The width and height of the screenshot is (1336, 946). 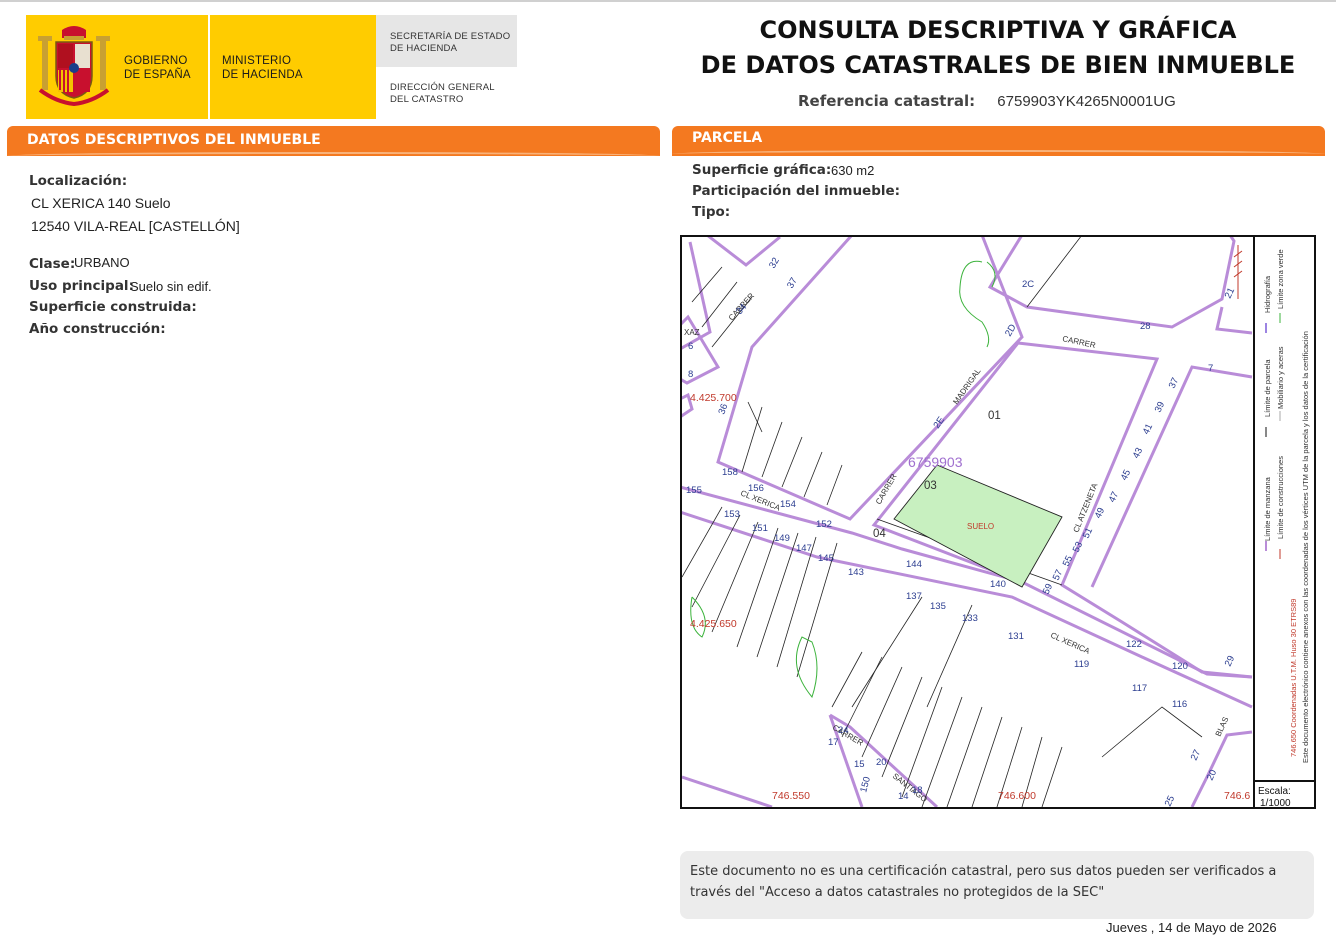 What do you see at coordinates (791, 796) in the screenshot?
I see `coord-x-746550: 746.550` at bounding box center [791, 796].